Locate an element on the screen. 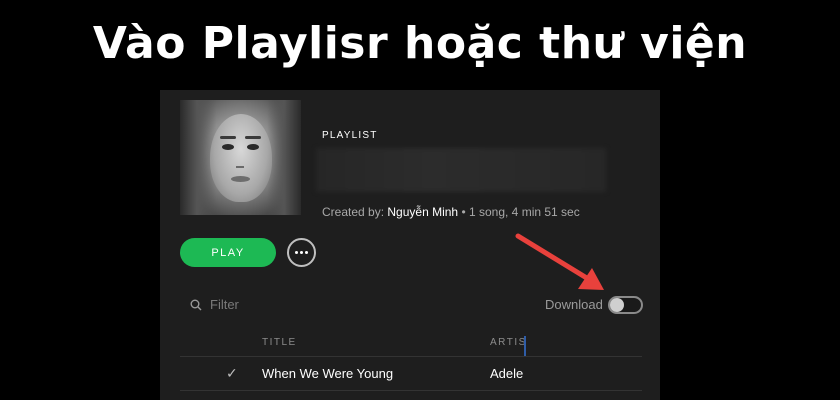  row-divider is located at coordinates (411, 390).